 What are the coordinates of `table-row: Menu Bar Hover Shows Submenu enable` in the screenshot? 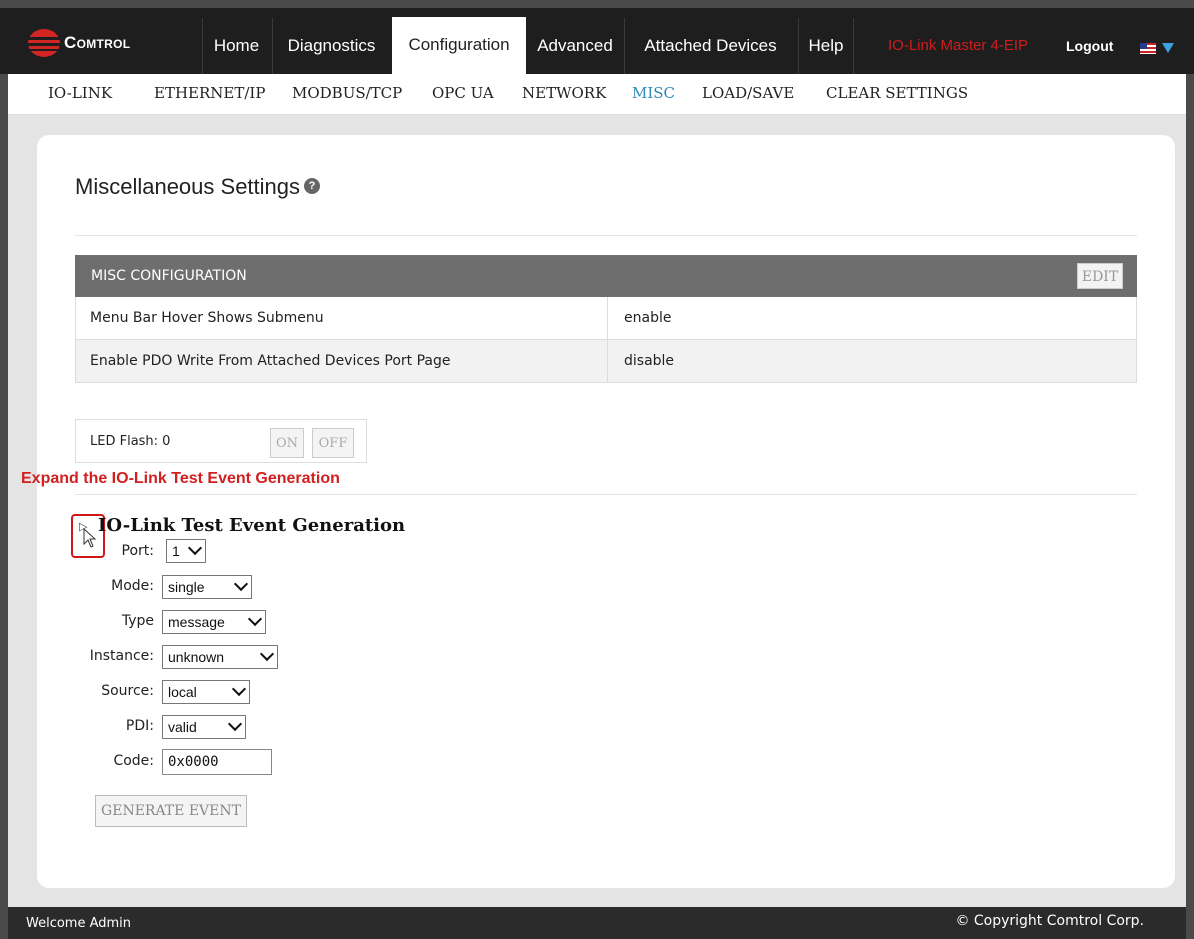 It's located at (606, 318).